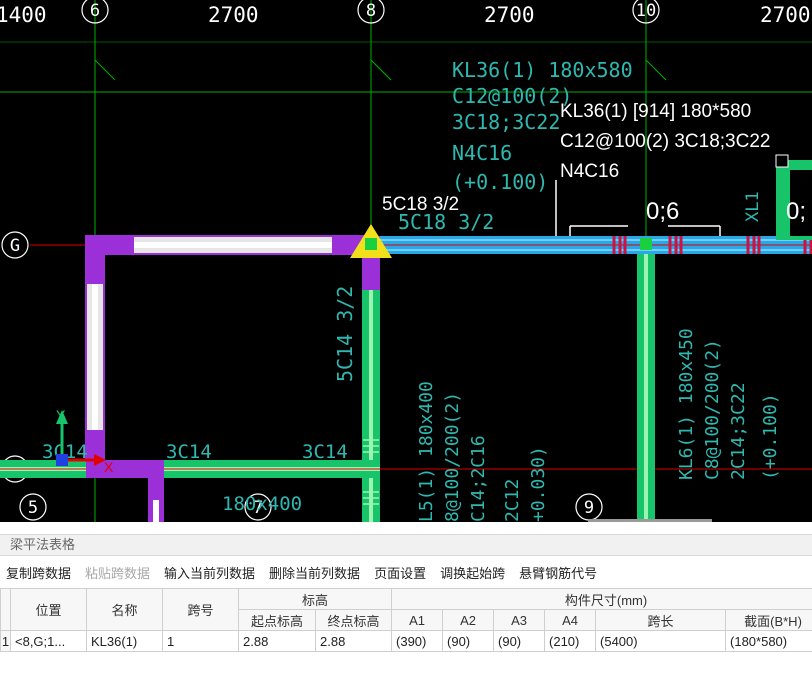 The width and height of the screenshot is (812, 697). I want to click on span-marker-1: 0;6, so click(662, 211).